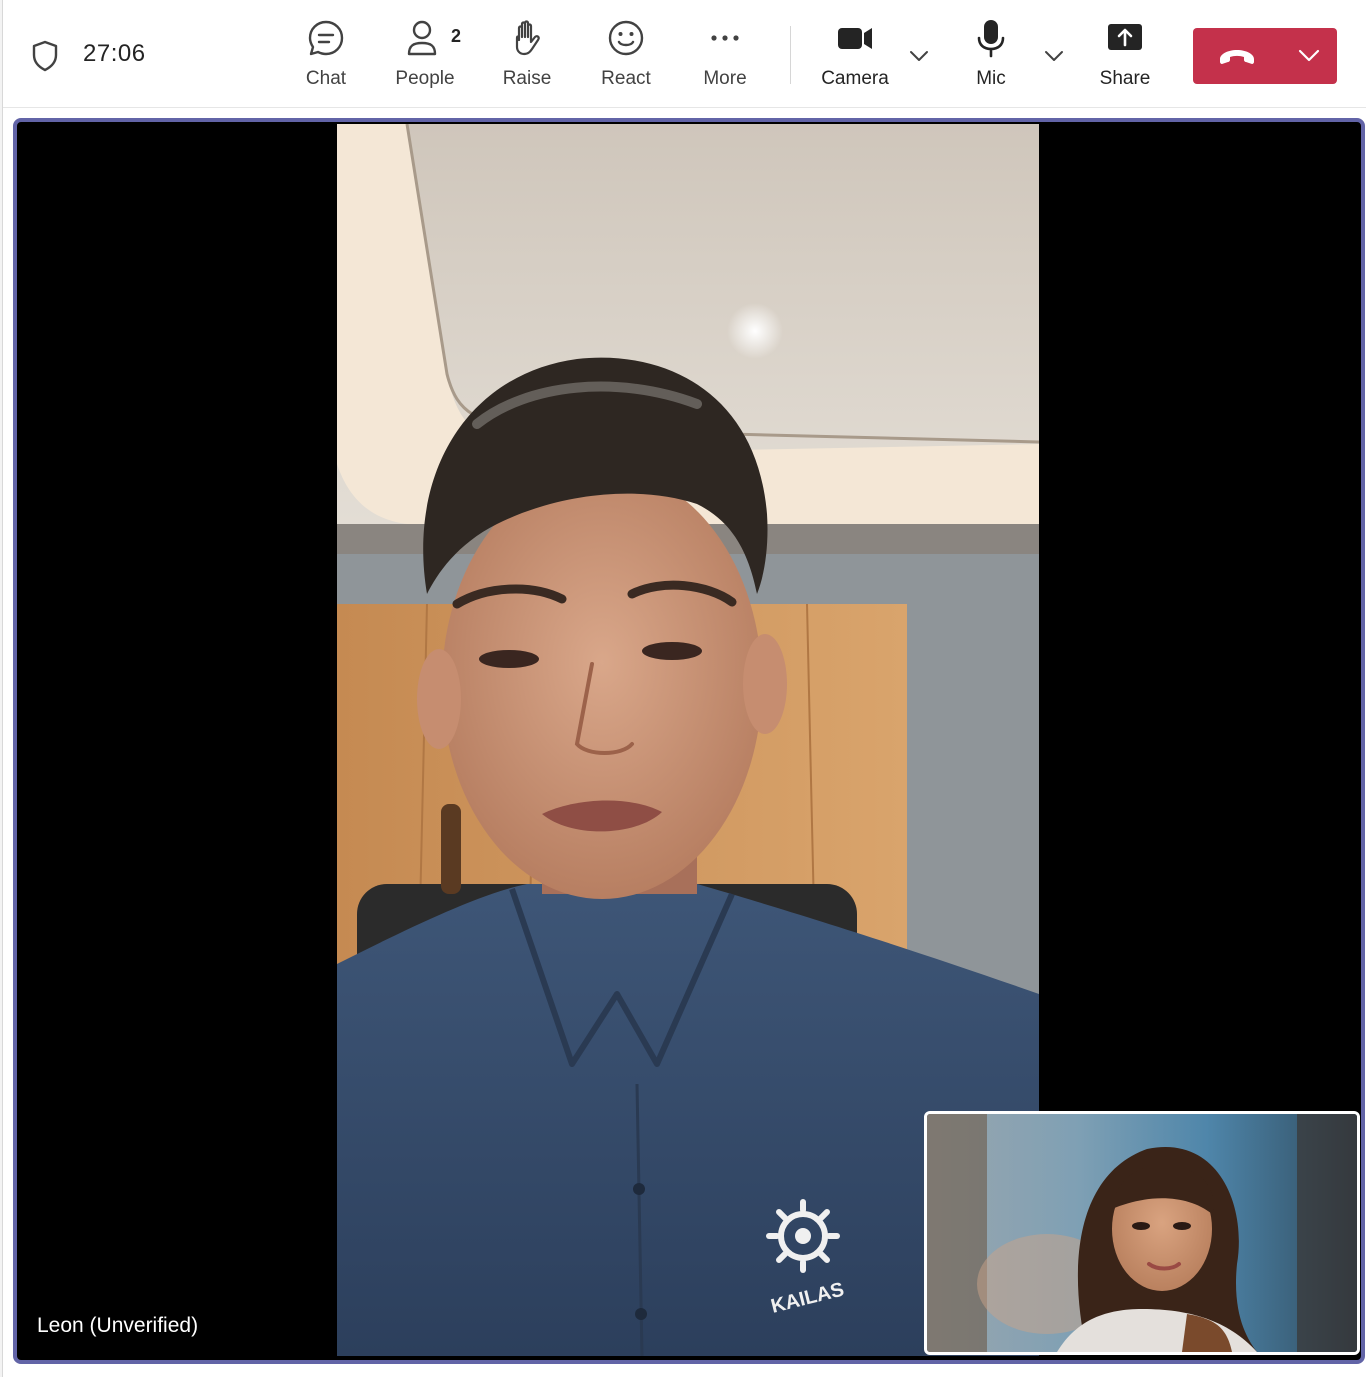 This screenshot has width=1366, height=1377. Describe the element at coordinates (118, 1325) in the screenshot. I see `main-participant-name: Leon (Unverified)` at that location.